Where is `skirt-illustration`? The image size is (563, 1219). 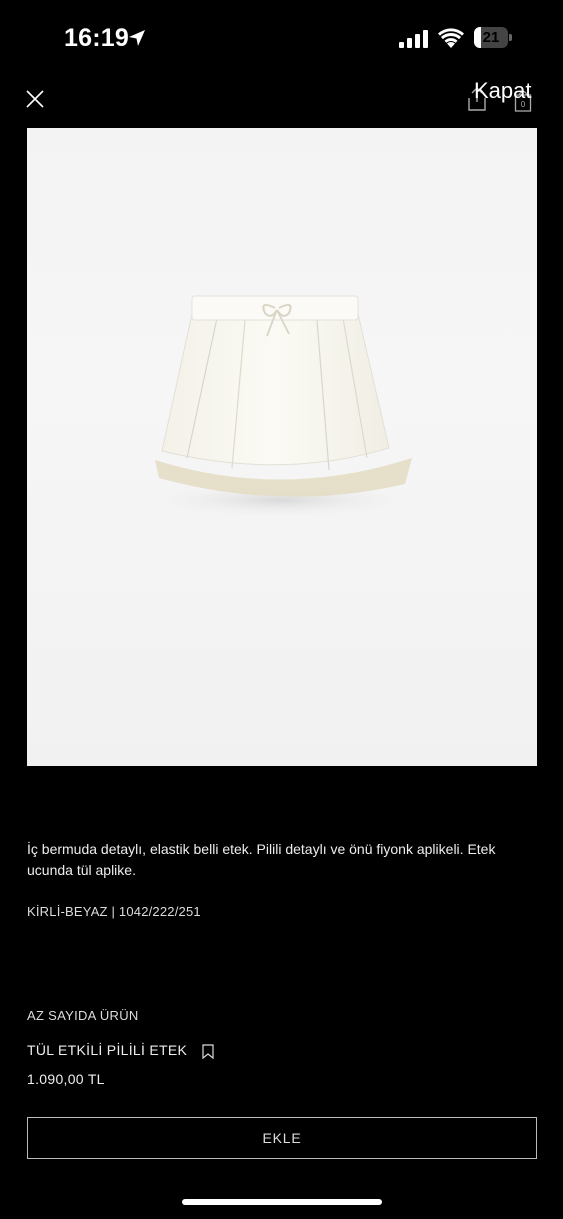
skirt-illustration is located at coordinates (280, 406).